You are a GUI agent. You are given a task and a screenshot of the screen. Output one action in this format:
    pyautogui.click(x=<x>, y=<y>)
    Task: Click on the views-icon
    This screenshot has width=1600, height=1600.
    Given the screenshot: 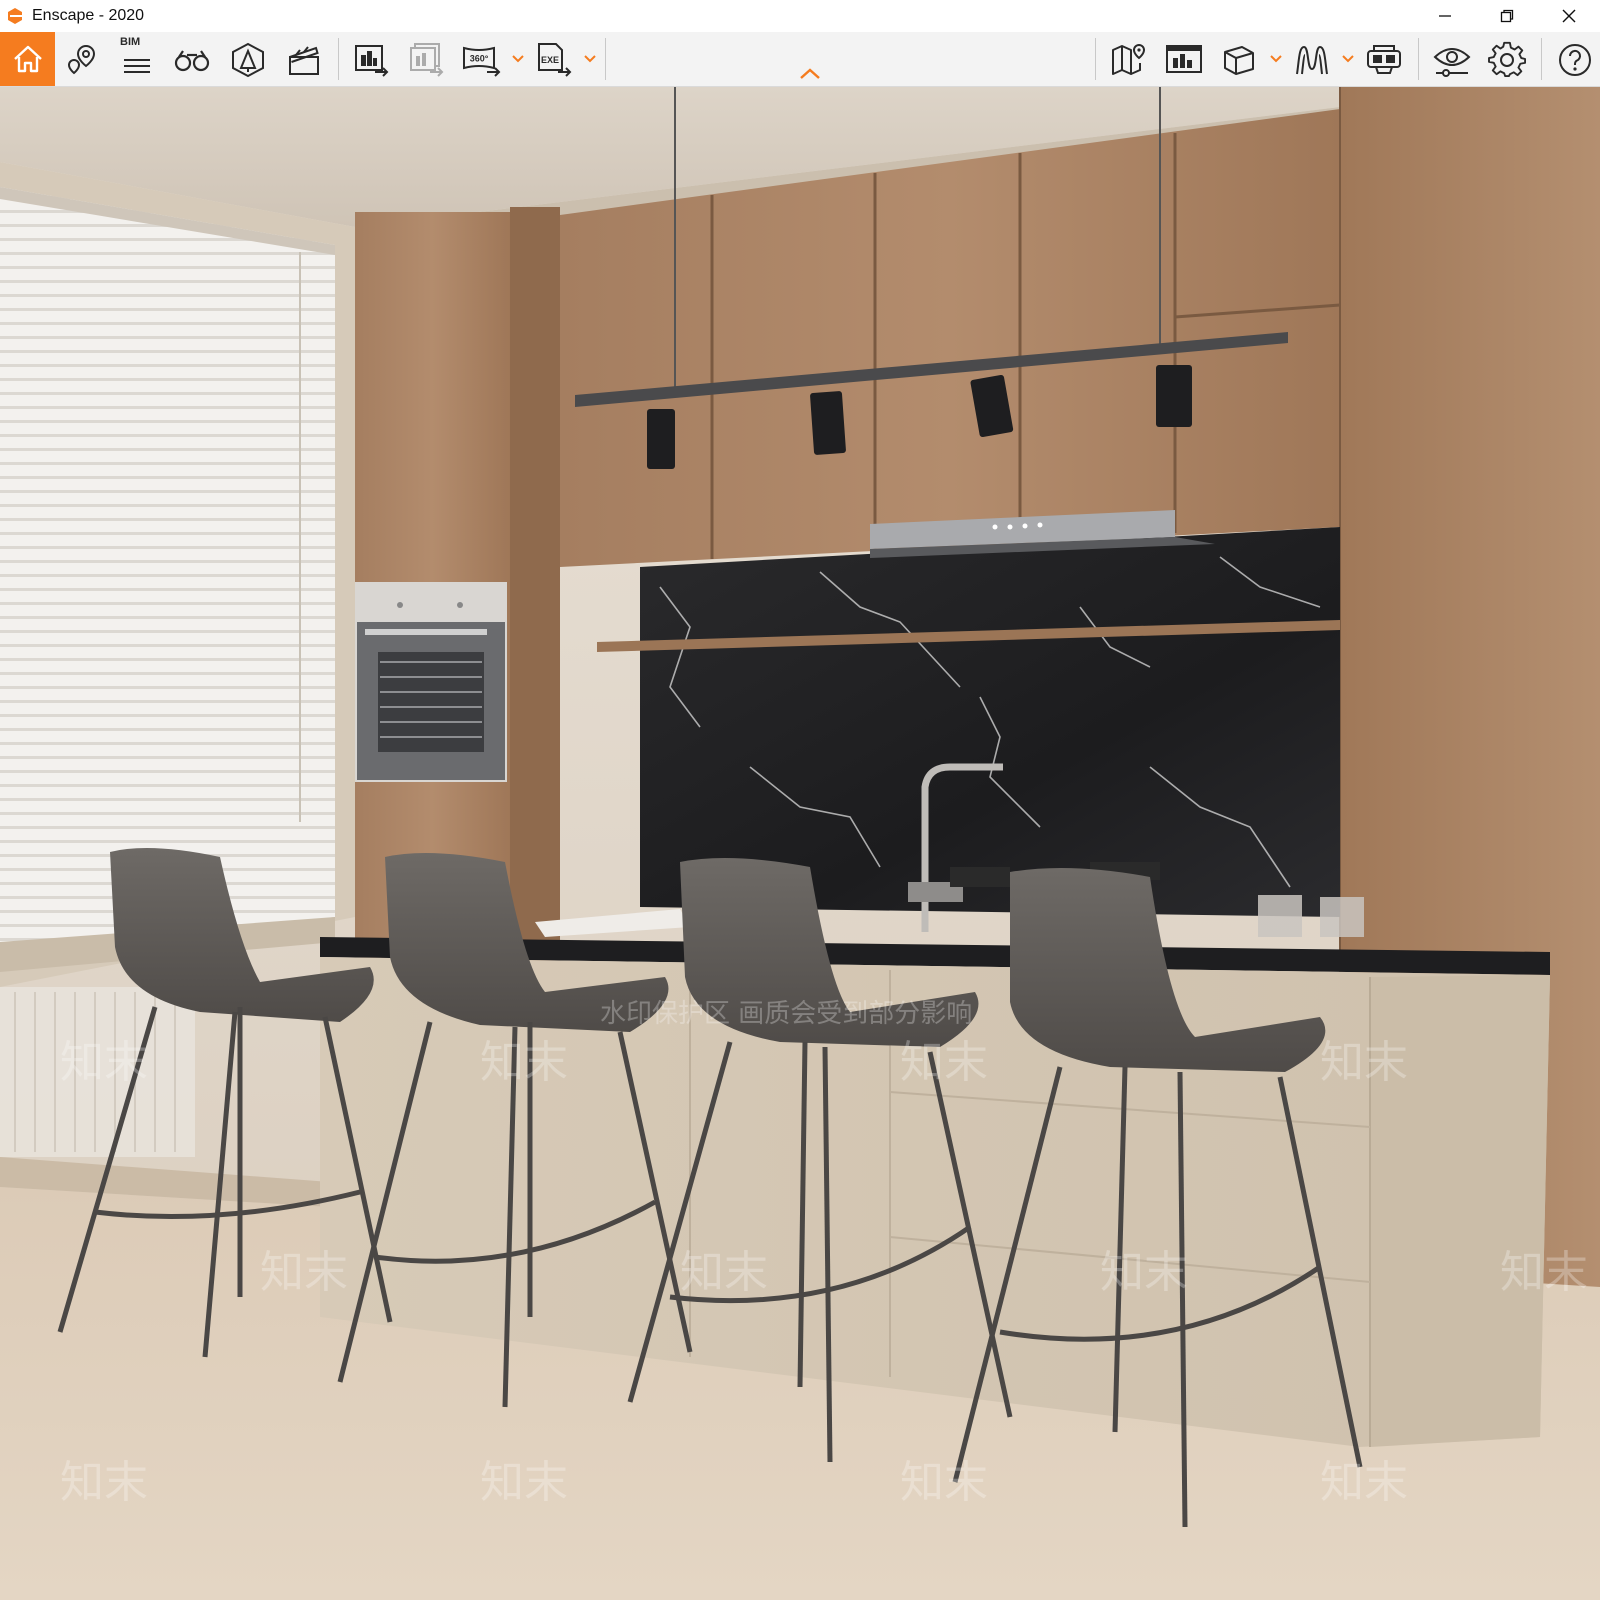 What is the action you would take?
    pyautogui.click(x=81, y=59)
    